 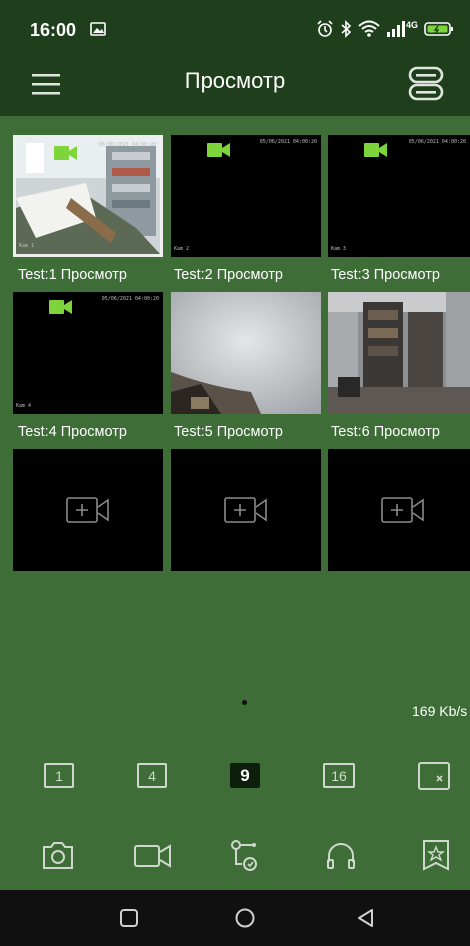 What do you see at coordinates (235, 80) in the screenshot?
I see `page-title: Просмотр` at bounding box center [235, 80].